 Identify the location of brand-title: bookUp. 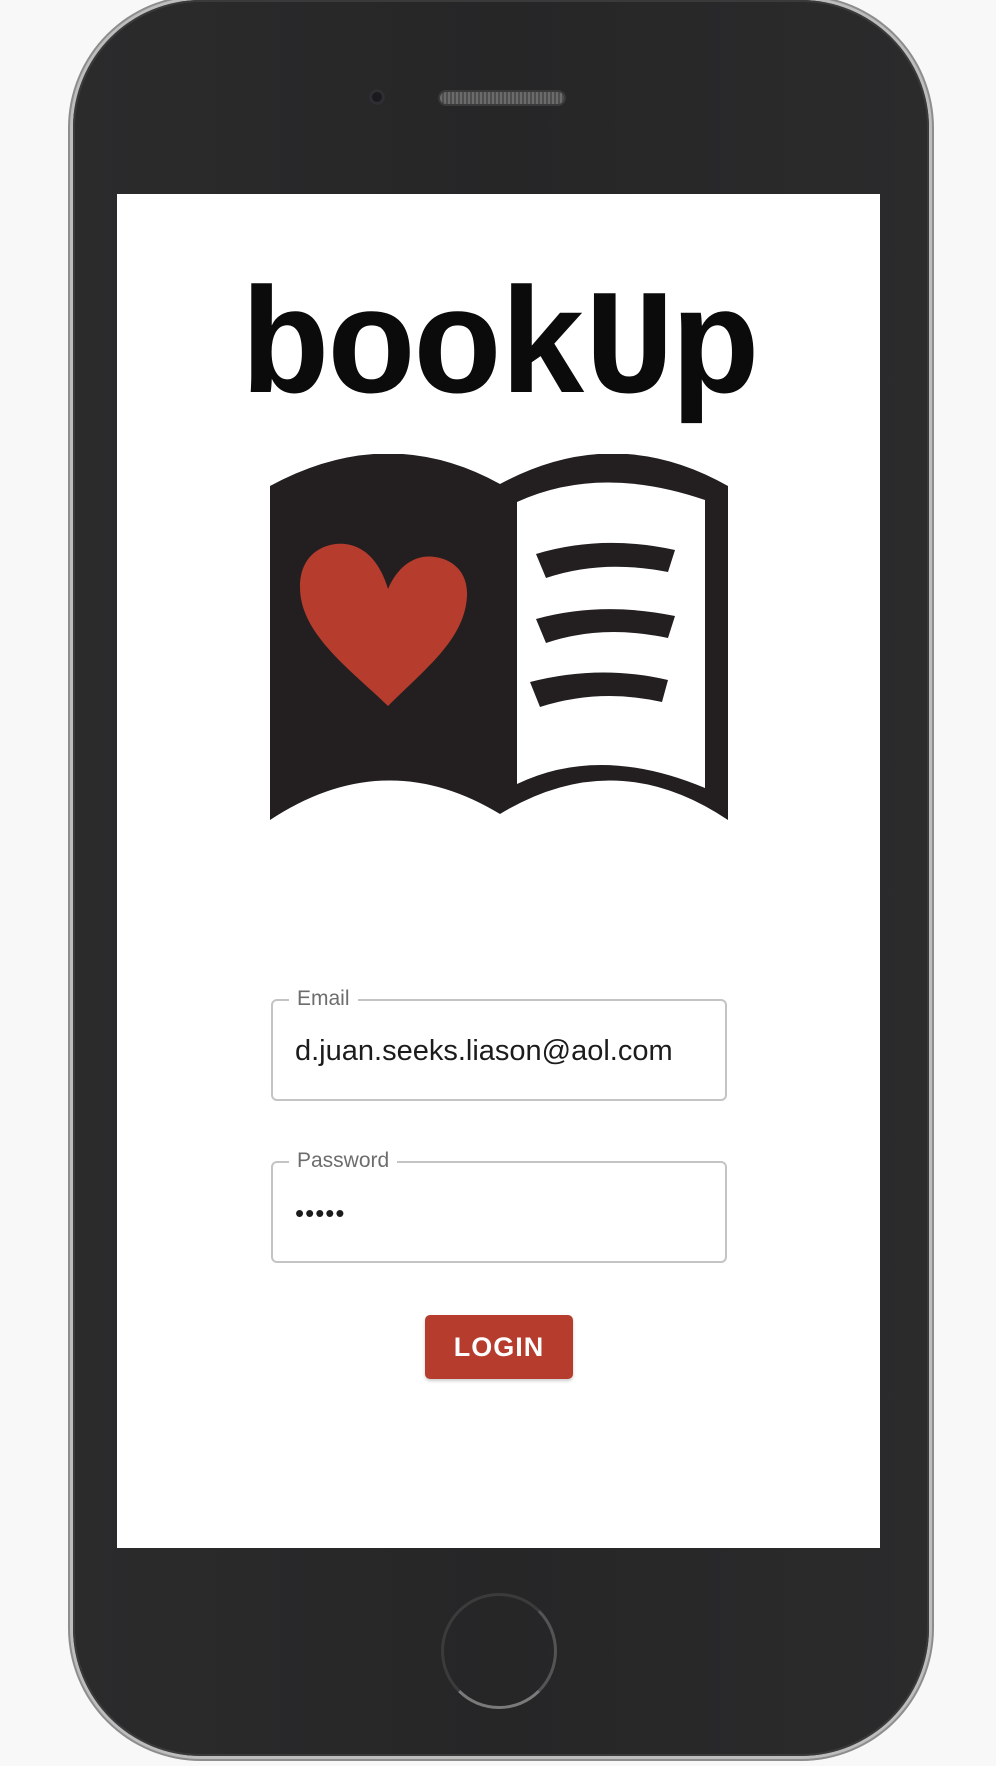
(500, 353).